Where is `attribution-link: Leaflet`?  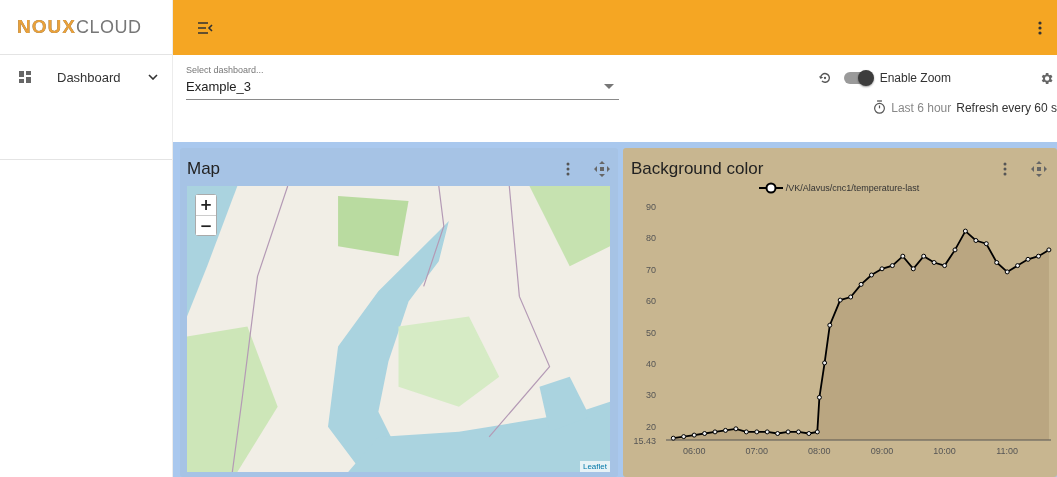 attribution-link: Leaflet is located at coordinates (594, 466).